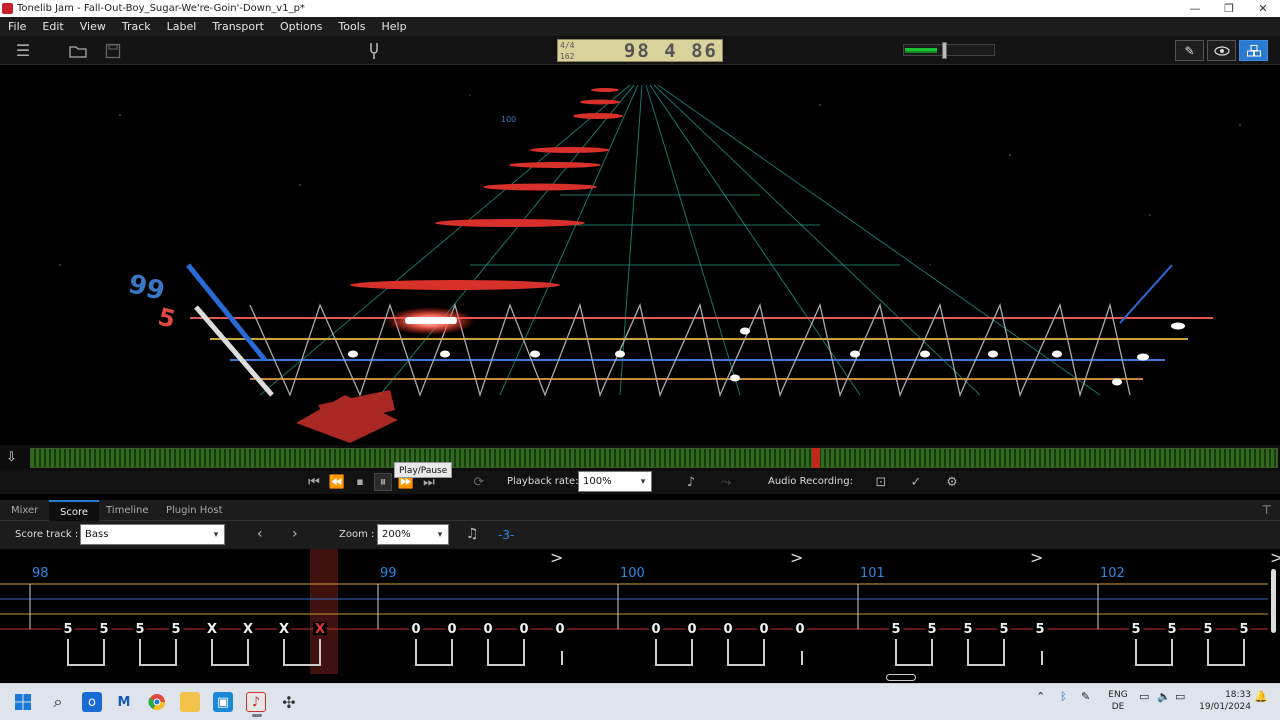 This screenshot has width=1280, height=720. I want to click on tab-score: Score, so click(74, 510).